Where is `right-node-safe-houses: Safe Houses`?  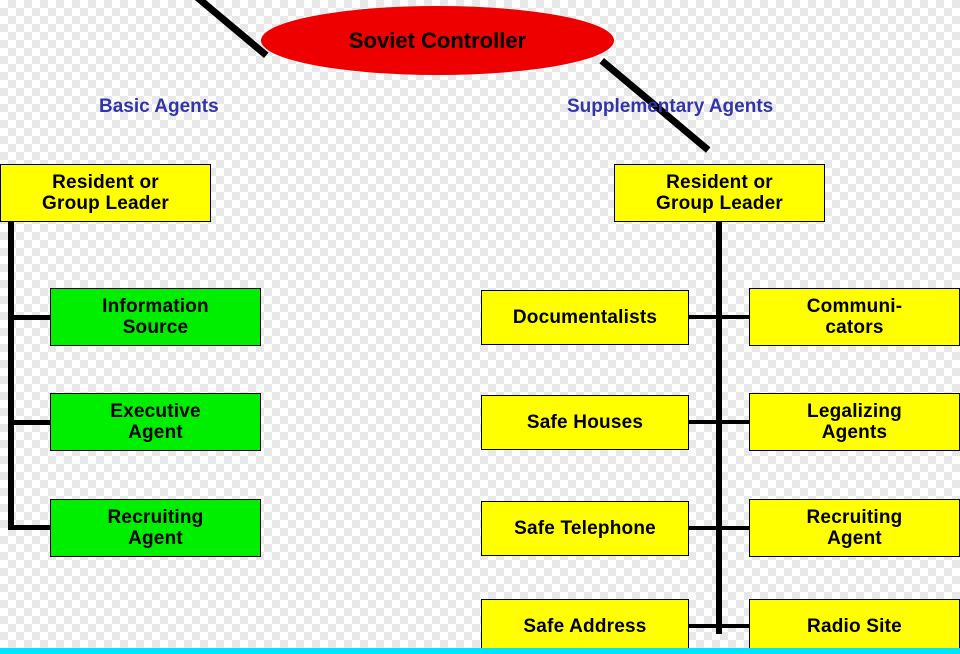
right-node-safe-houses: Safe Houses is located at coordinates (585, 422).